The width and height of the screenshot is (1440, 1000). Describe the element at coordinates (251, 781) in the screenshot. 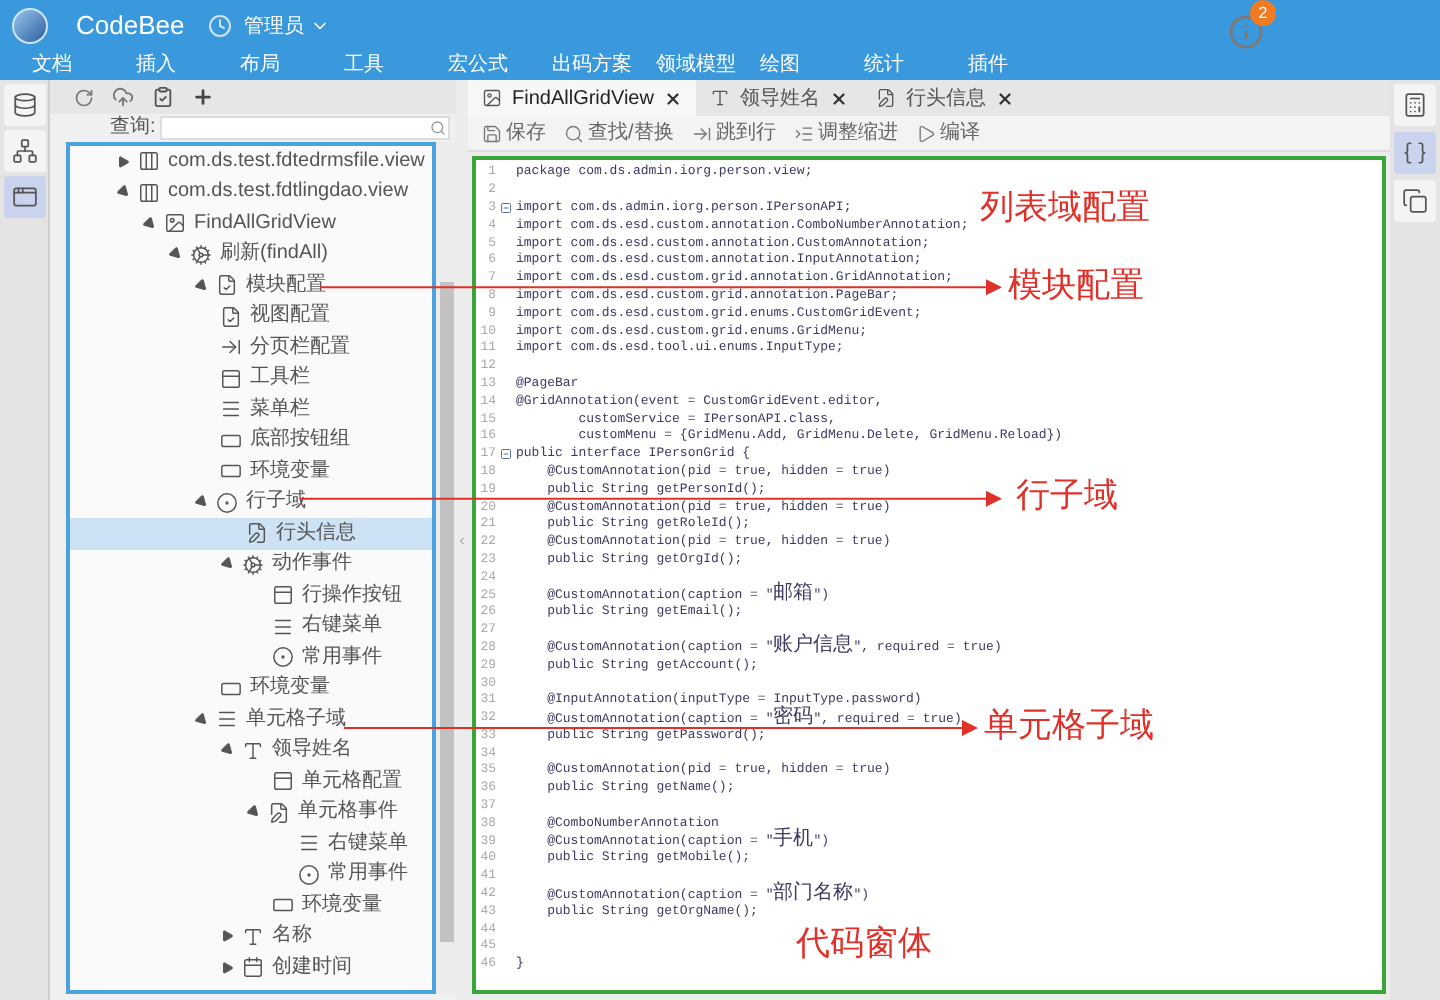

I see `tree-item: 单元格配置` at that location.